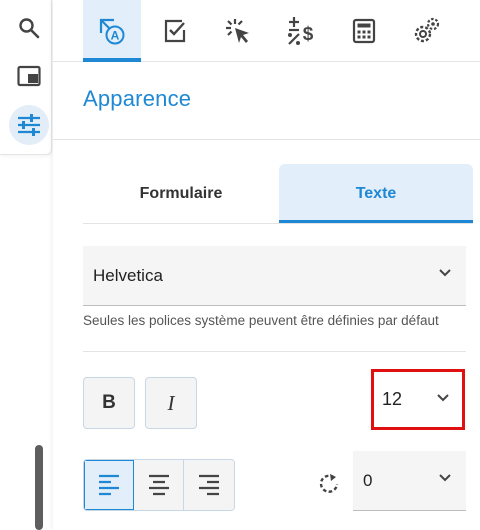 The width and height of the screenshot is (480, 530). I want to click on panel-toggle-button, so click(29, 76).